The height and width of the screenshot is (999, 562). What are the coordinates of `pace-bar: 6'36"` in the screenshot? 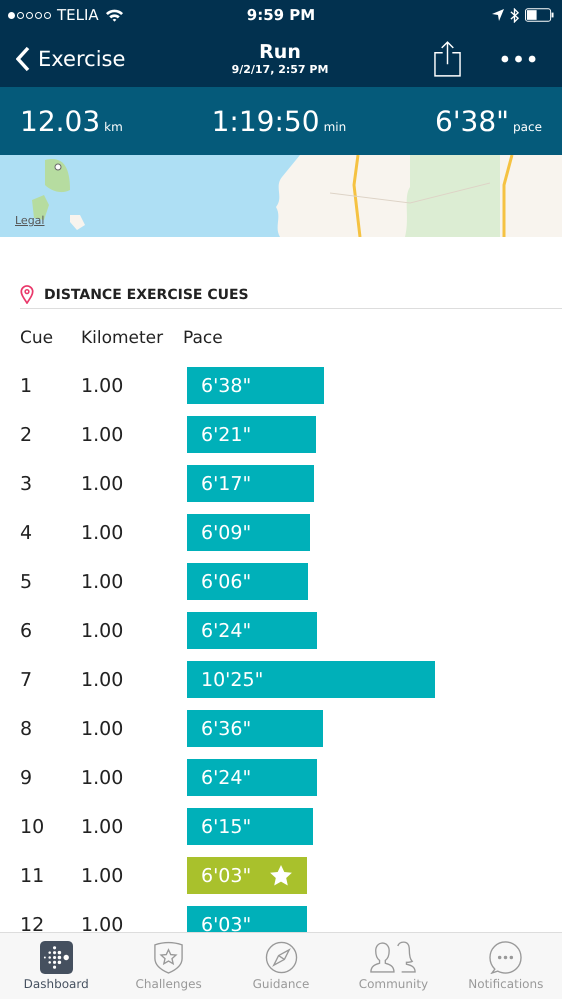 It's located at (255, 728).